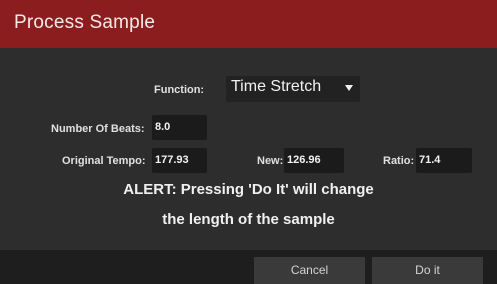  What do you see at coordinates (179, 90) in the screenshot?
I see `function-label: Function:` at bounding box center [179, 90].